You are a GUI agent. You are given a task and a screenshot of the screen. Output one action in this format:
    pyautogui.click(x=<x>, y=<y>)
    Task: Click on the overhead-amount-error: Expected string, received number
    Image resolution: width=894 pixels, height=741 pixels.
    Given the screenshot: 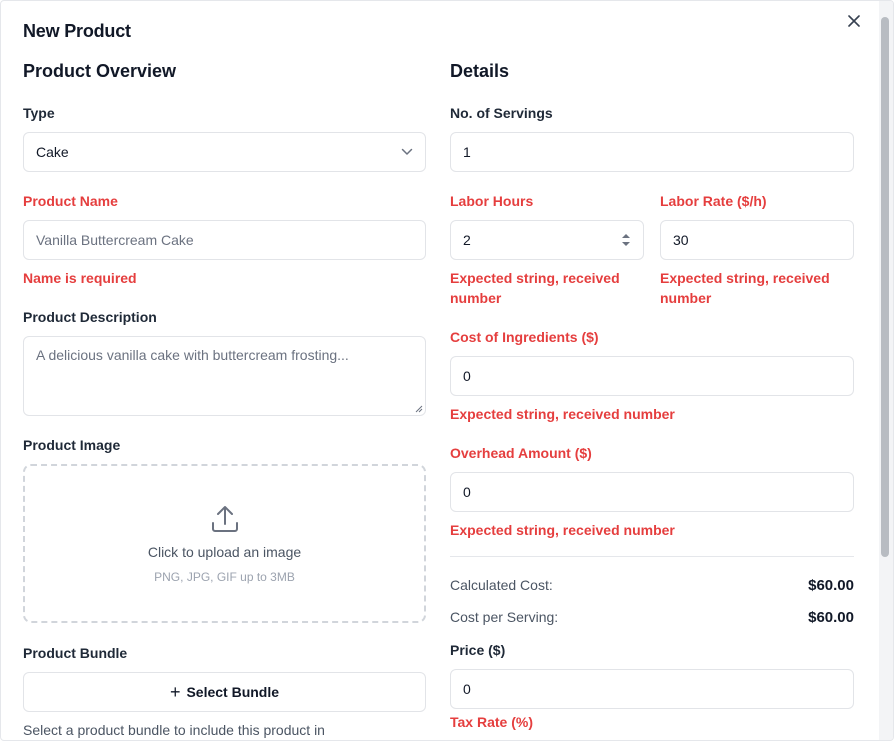 What is the action you would take?
    pyautogui.click(x=562, y=530)
    